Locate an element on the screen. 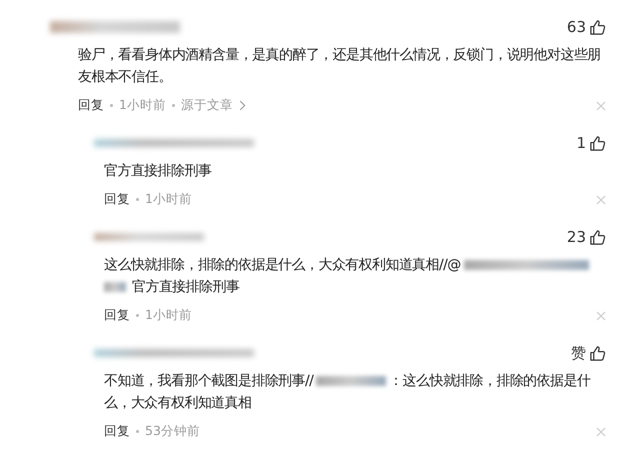 This screenshot has height=457, width=640. like-count: 1 is located at coordinates (581, 143).